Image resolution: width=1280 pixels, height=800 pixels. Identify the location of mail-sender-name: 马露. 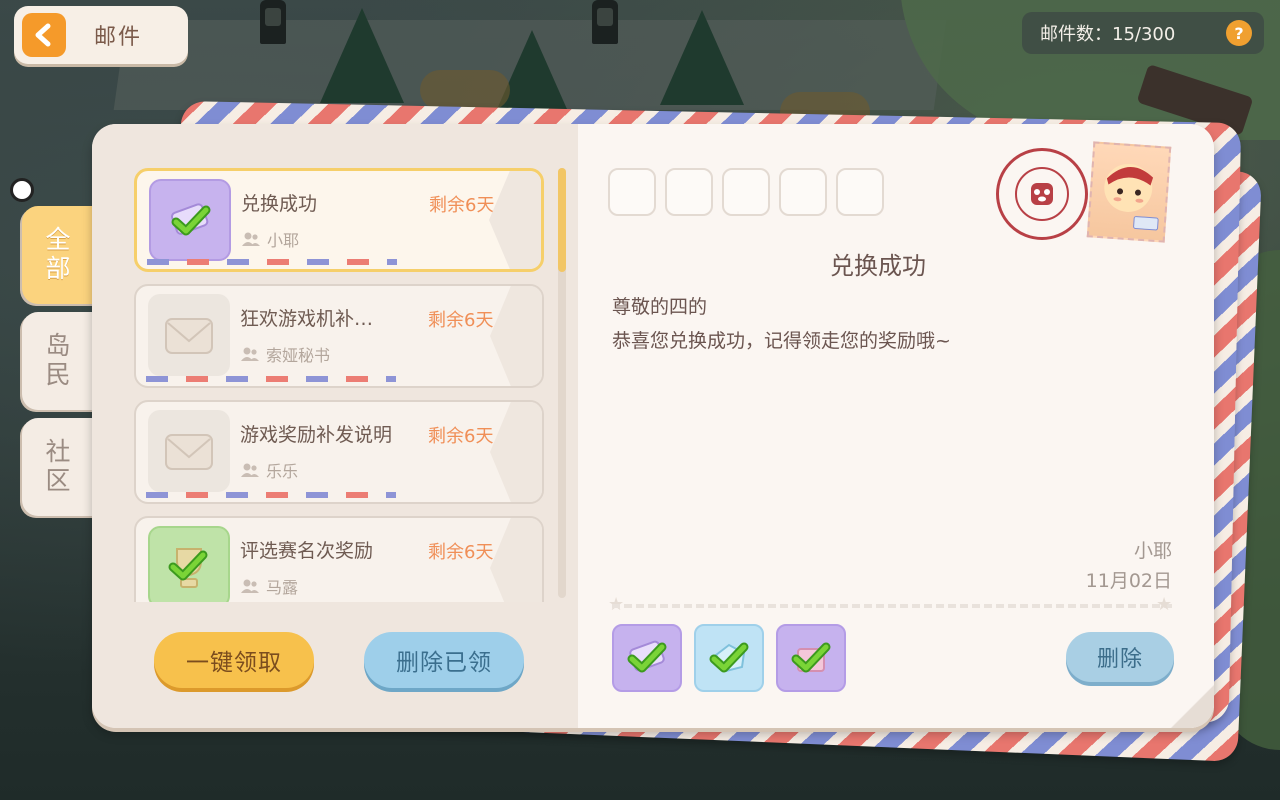
(282, 587).